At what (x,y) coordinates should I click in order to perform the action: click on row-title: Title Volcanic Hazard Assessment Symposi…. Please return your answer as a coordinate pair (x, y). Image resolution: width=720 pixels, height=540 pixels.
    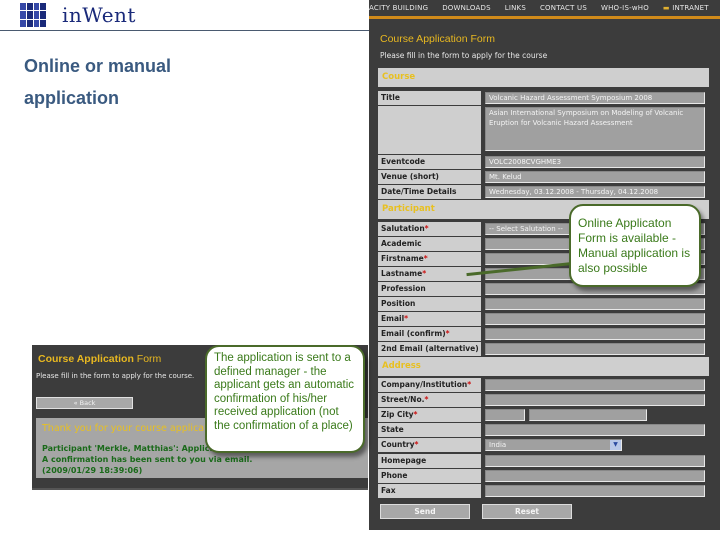
    Looking at the image, I should click on (543, 98).